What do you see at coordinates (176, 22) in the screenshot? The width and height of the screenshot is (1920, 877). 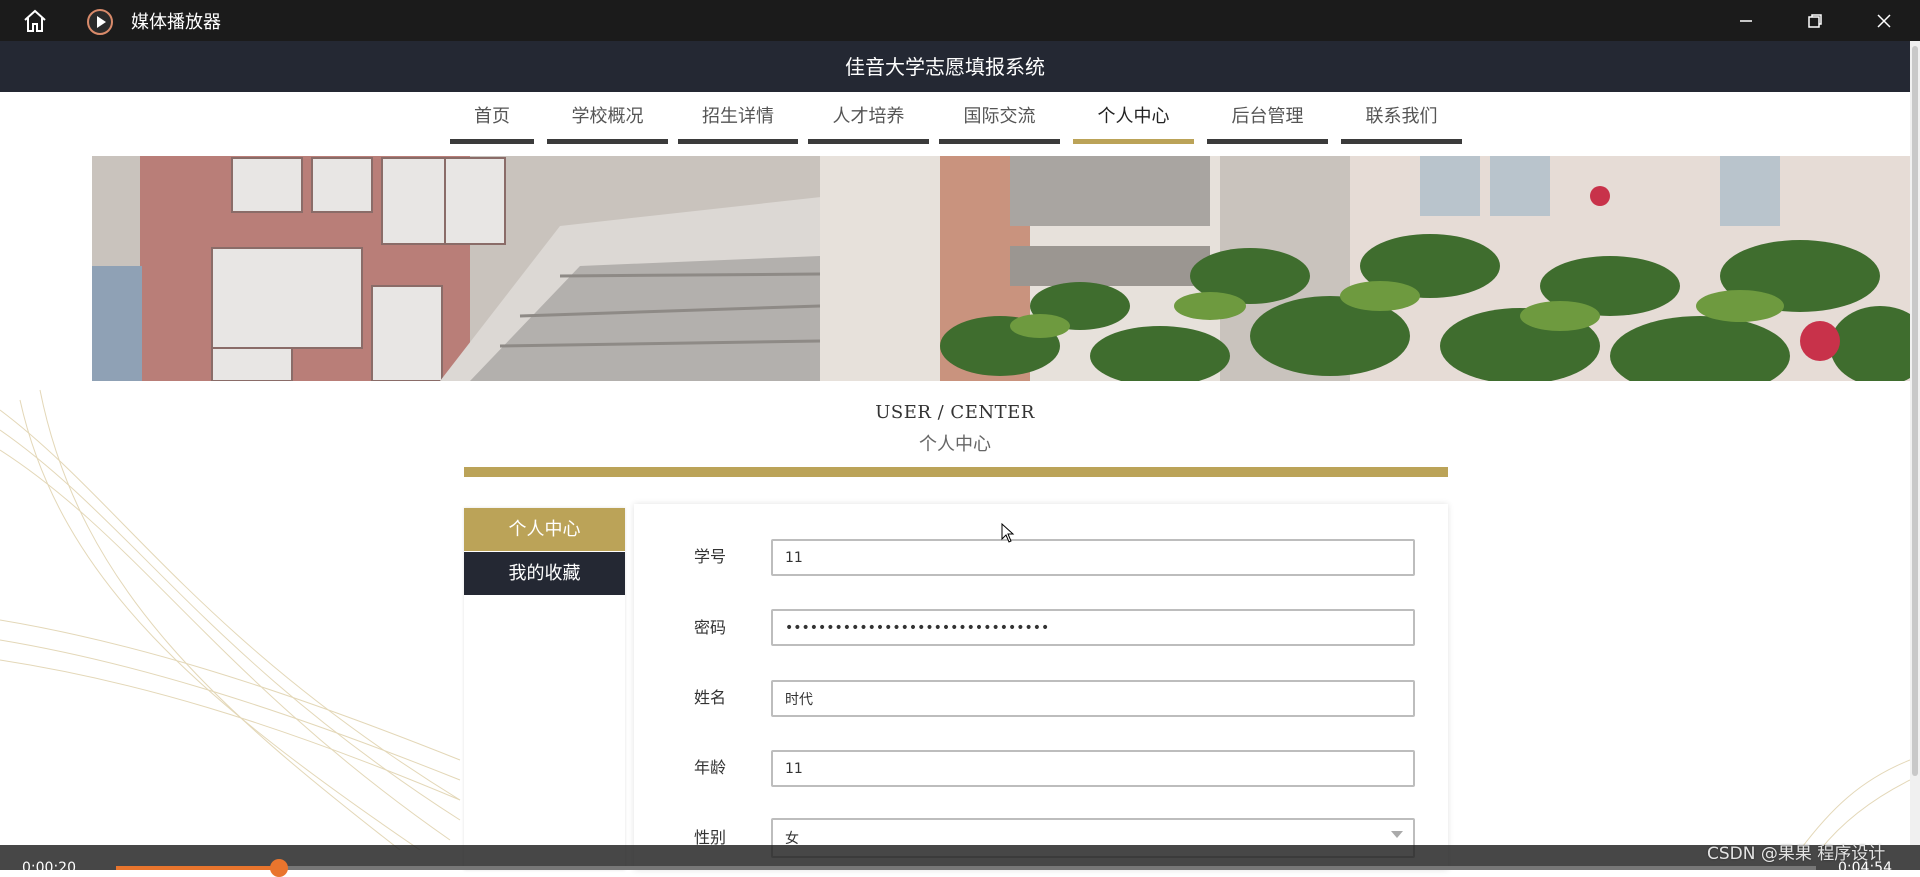 I see `player-title: 媒体播放器` at bounding box center [176, 22].